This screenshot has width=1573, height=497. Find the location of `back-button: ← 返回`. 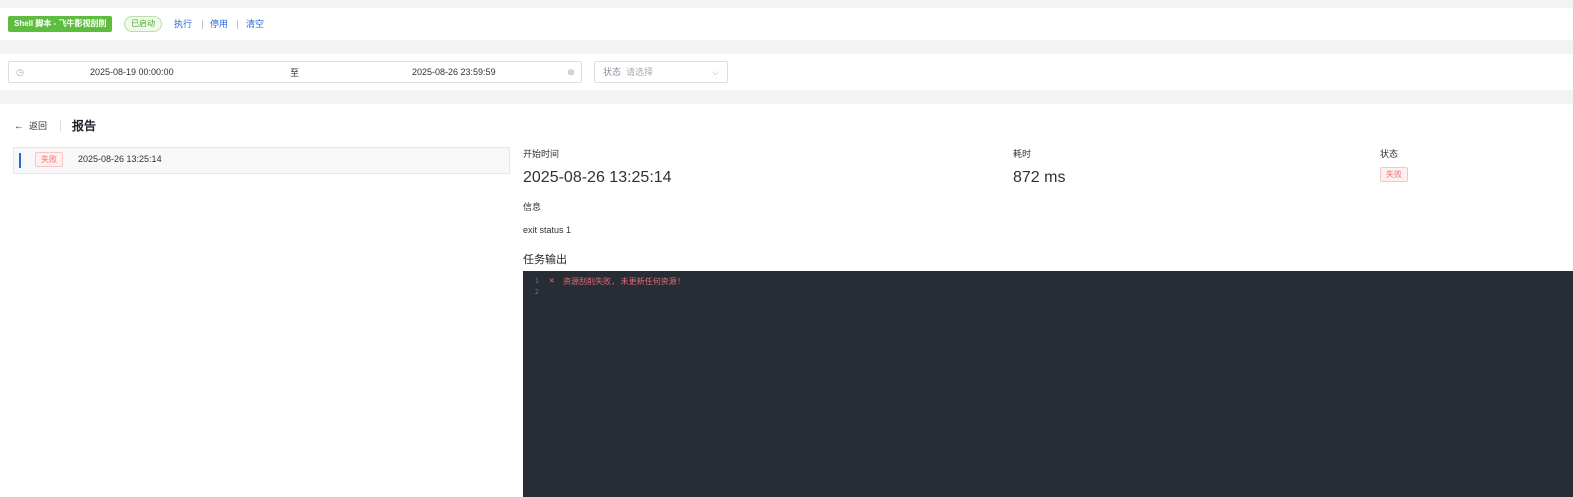

back-button: ← 返回 is located at coordinates (30, 126).